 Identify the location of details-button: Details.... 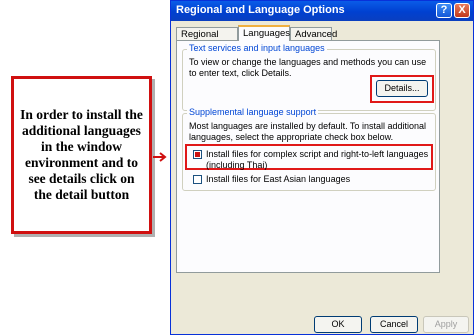
(402, 88).